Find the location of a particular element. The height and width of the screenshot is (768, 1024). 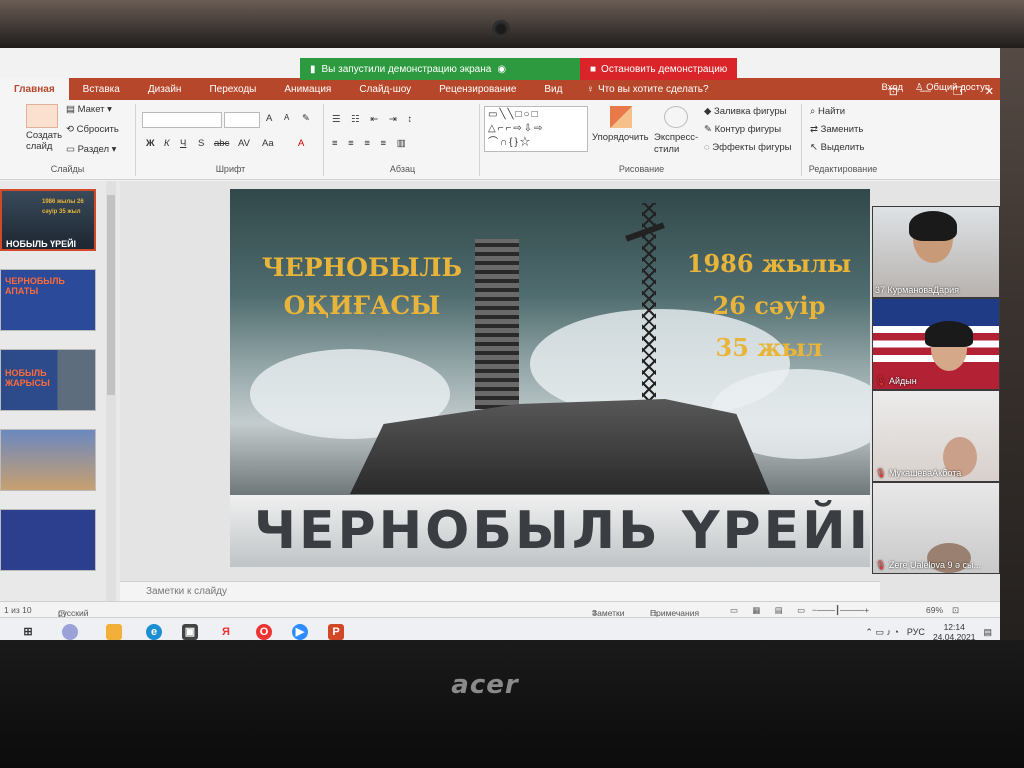

replace-label: Заменить is located at coordinates (842, 129).